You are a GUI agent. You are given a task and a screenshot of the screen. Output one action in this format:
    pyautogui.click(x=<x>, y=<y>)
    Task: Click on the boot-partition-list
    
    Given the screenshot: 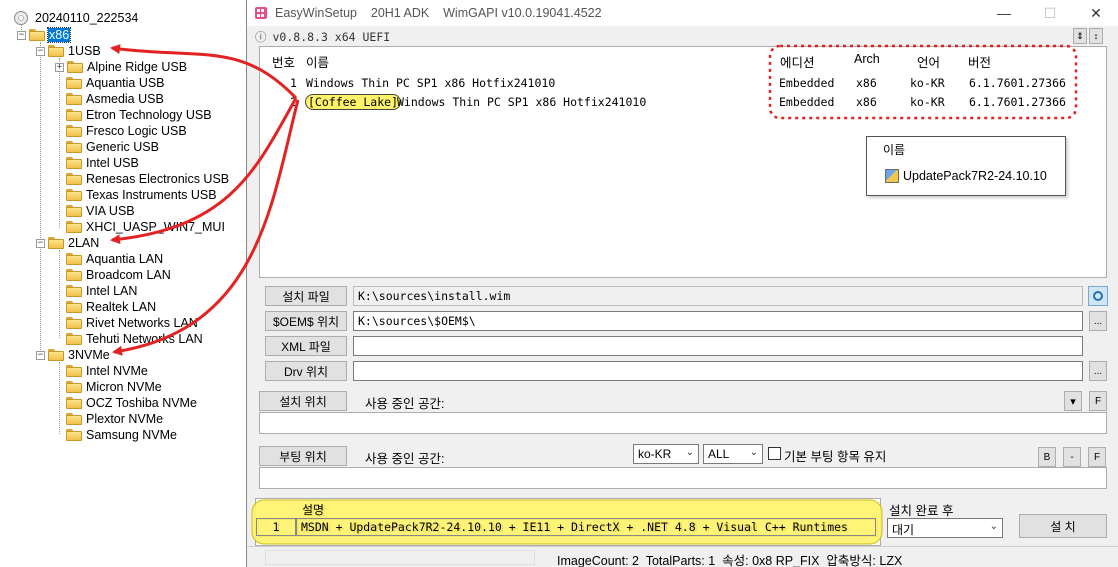 What is the action you would take?
    pyautogui.click(x=683, y=478)
    